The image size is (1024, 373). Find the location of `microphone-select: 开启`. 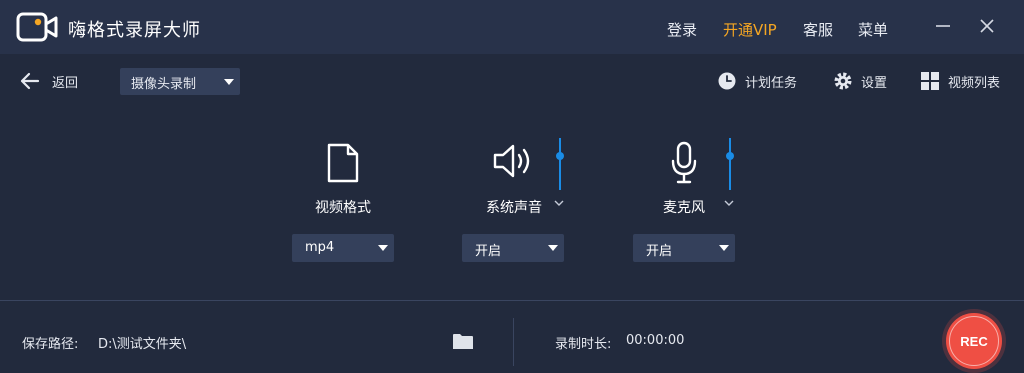

microphone-select: 开启 is located at coordinates (684, 248).